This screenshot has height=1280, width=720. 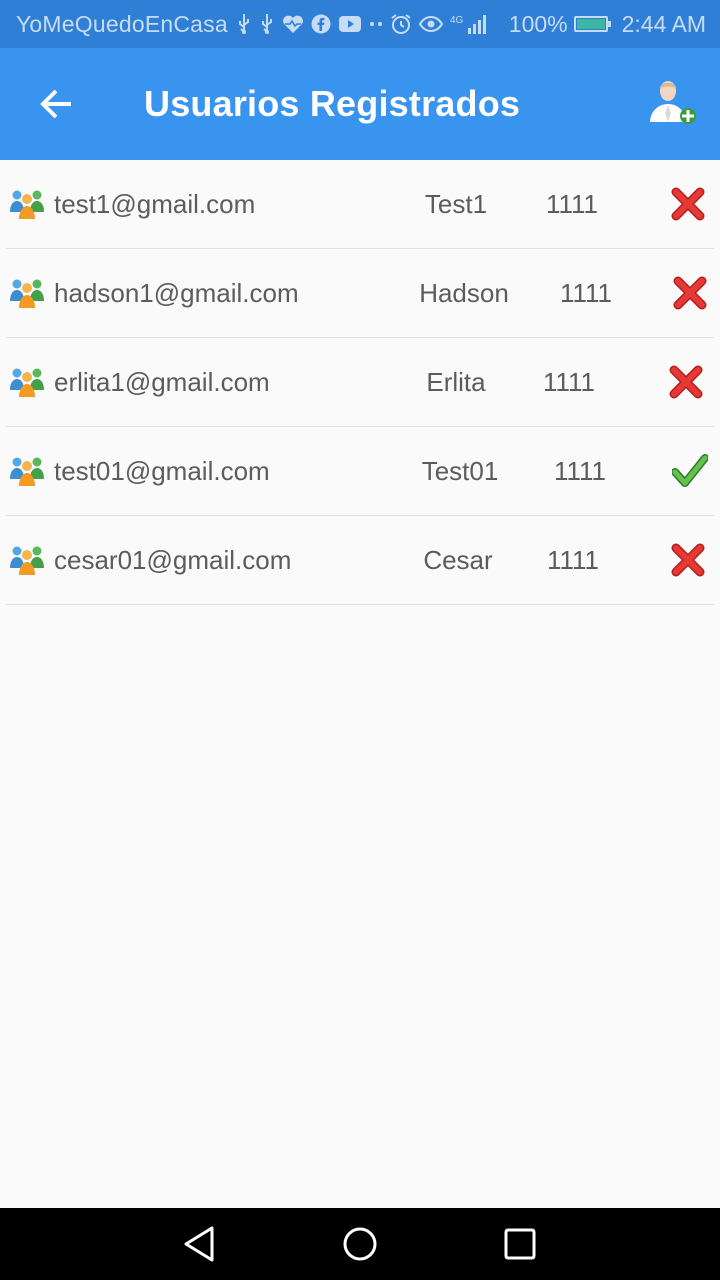 What do you see at coordinates (360, 471) in the screenshot?
I see `list-item: test01@gmail.com Test01 1111` at bounding box center [360, 471].